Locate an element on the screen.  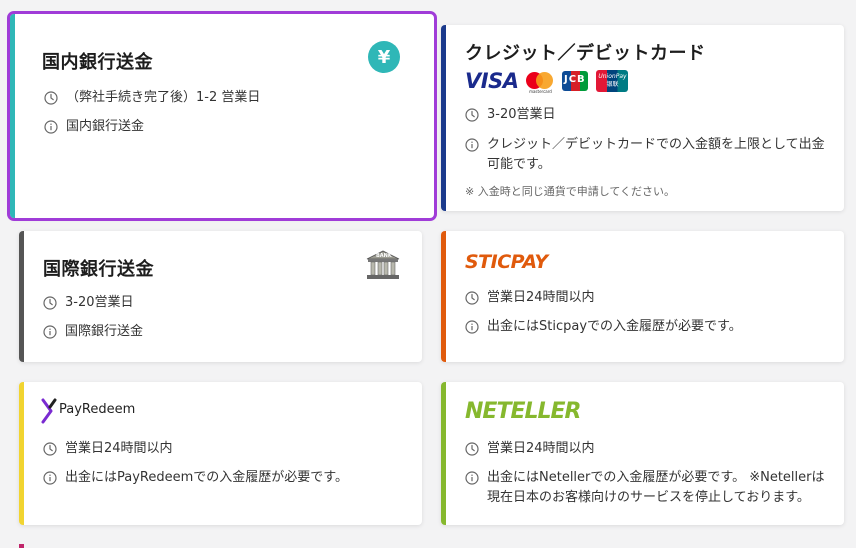
neteller-logo: NETELLER is located at coordinates (523, 411).